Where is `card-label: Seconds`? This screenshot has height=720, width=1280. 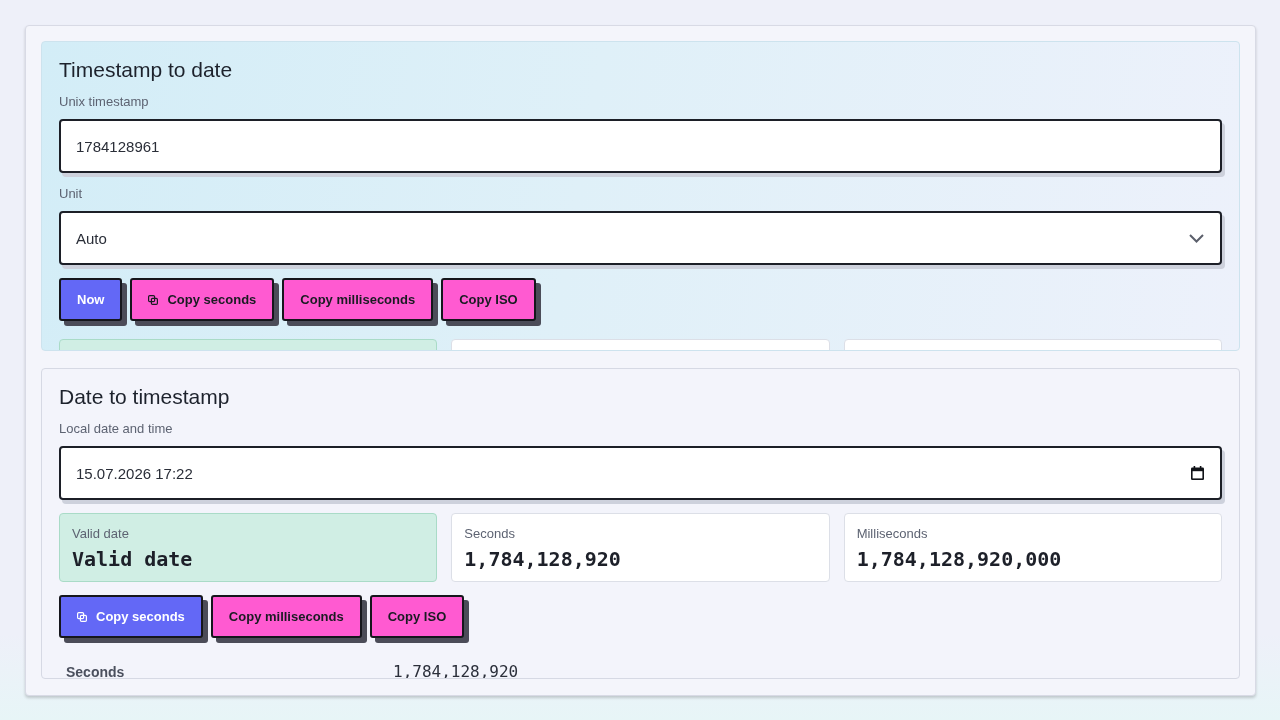
card-label: Seconds is located at coordinates (490, 534).